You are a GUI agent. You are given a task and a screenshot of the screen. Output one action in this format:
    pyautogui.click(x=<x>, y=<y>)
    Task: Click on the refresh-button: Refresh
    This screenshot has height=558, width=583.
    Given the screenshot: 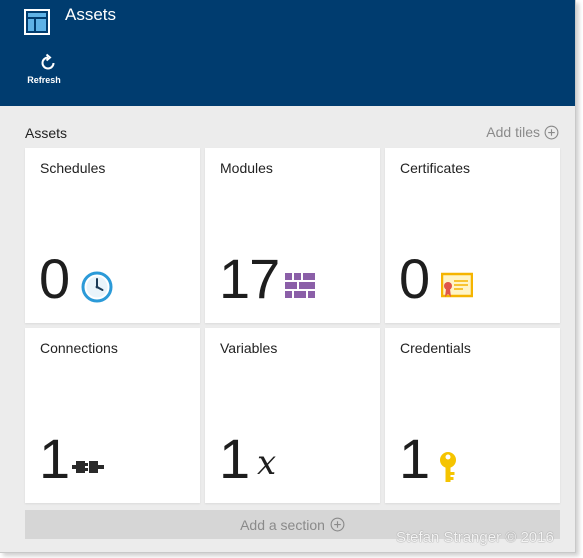 What is the action you would take?
    pyautogui.click(x=47, y=69)
    